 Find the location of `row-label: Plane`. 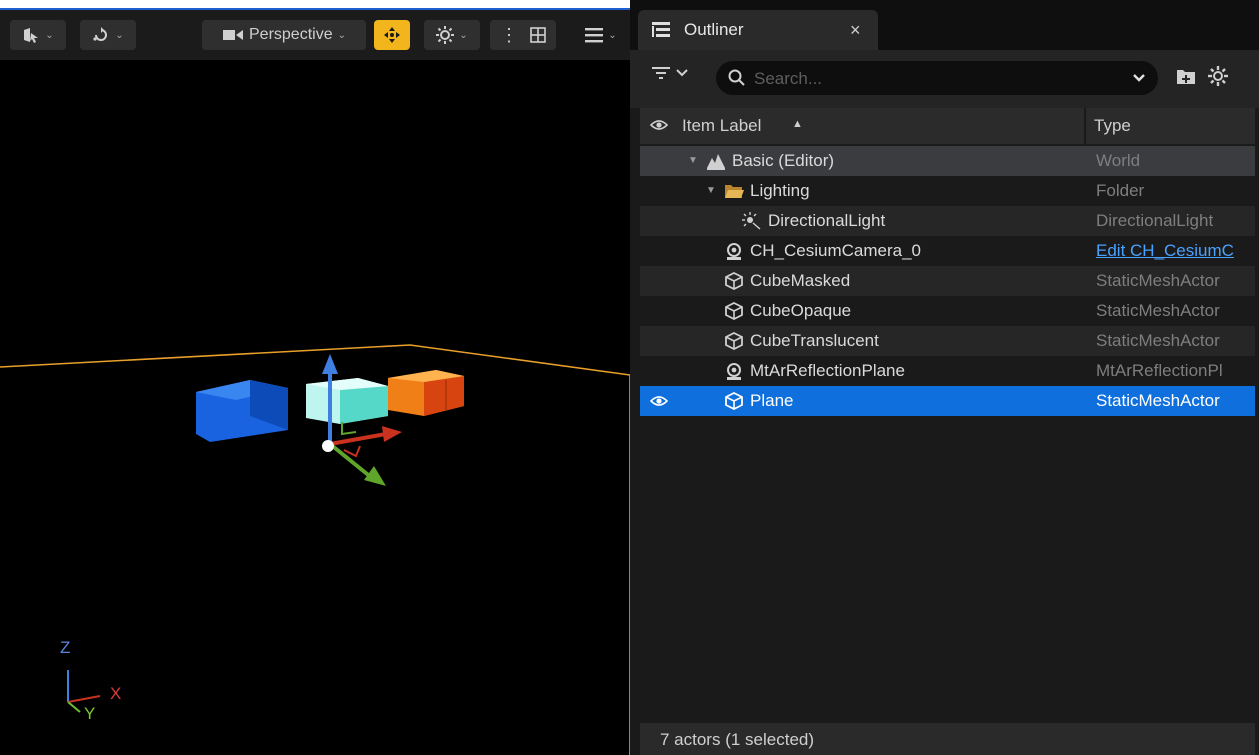

row-label: Plane is located at coordinates (772, 400).